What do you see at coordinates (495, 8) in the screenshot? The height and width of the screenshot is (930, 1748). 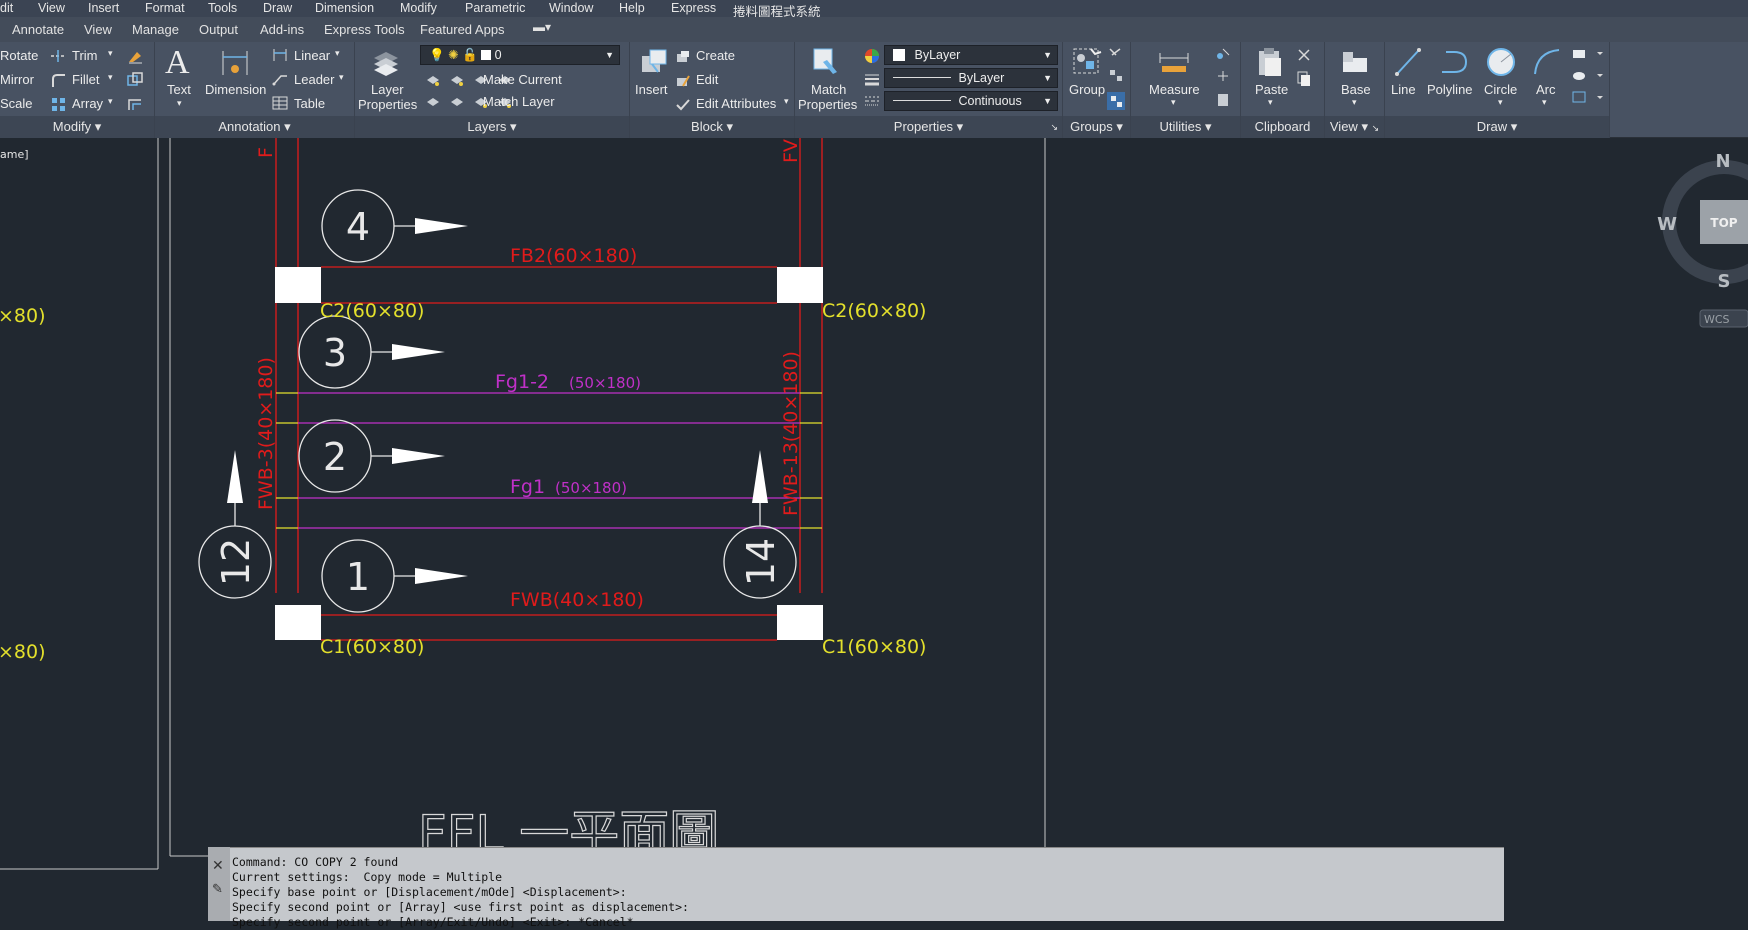 I see `menu-parametric: Parametric` at bounding box center [495, 8].